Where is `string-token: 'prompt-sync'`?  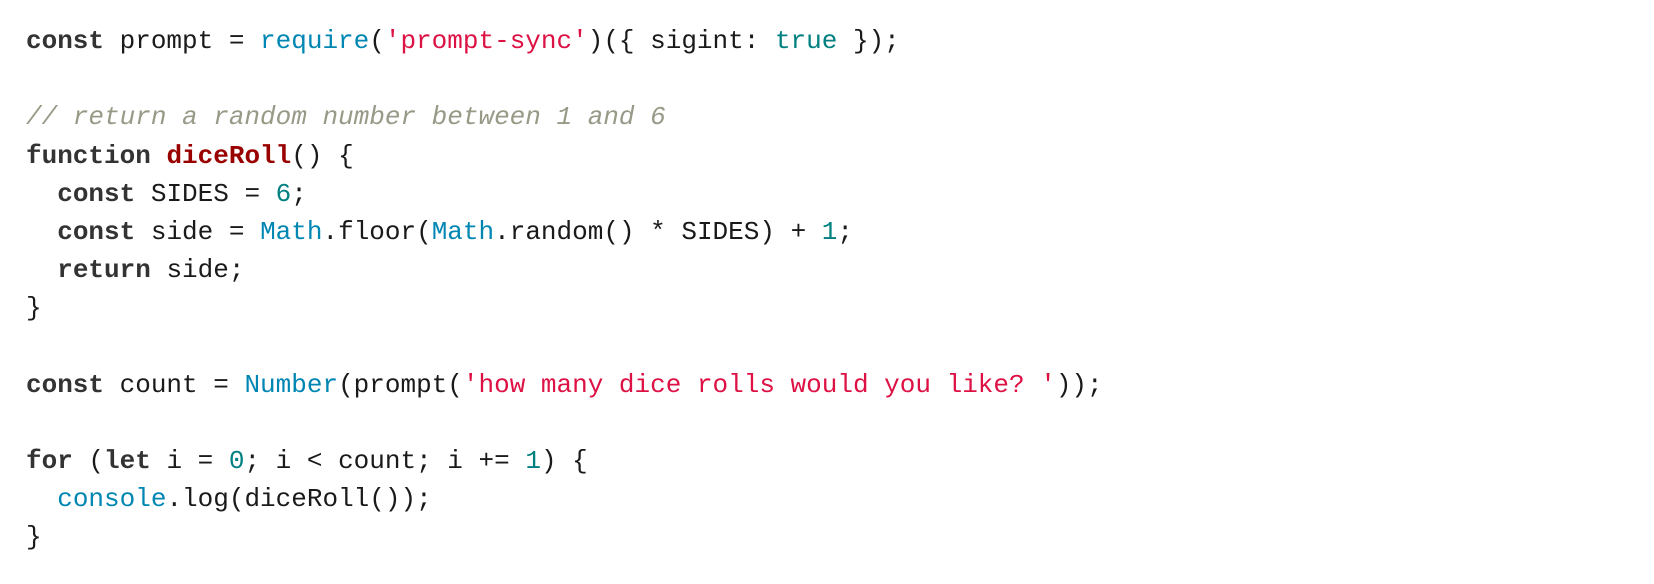 string-token: 'prompt-sync' is located at coordinates (486, 41).